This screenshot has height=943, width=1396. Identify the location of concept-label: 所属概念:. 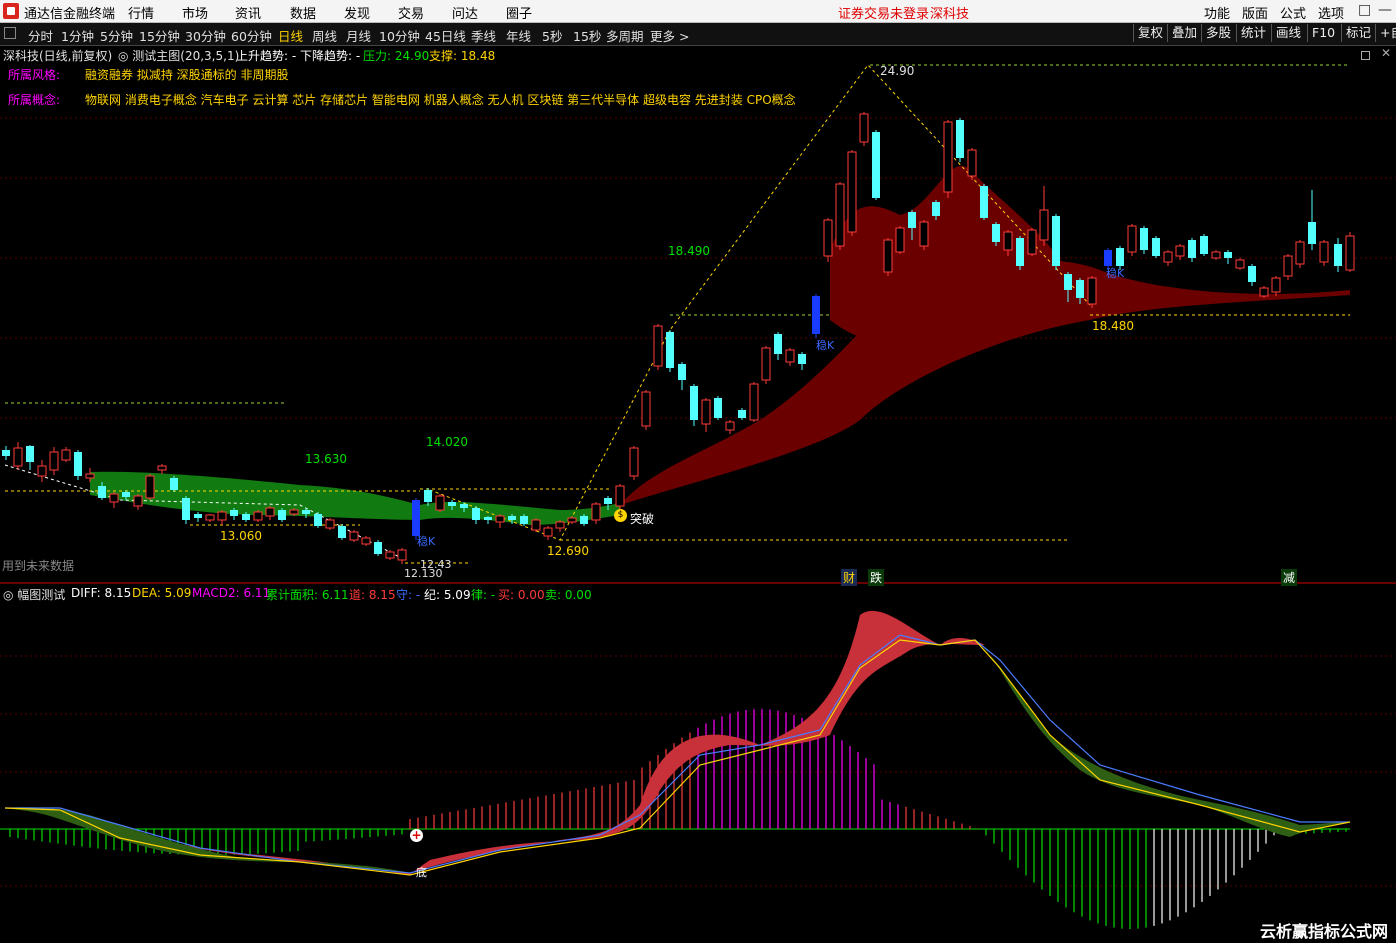
(34, 100).